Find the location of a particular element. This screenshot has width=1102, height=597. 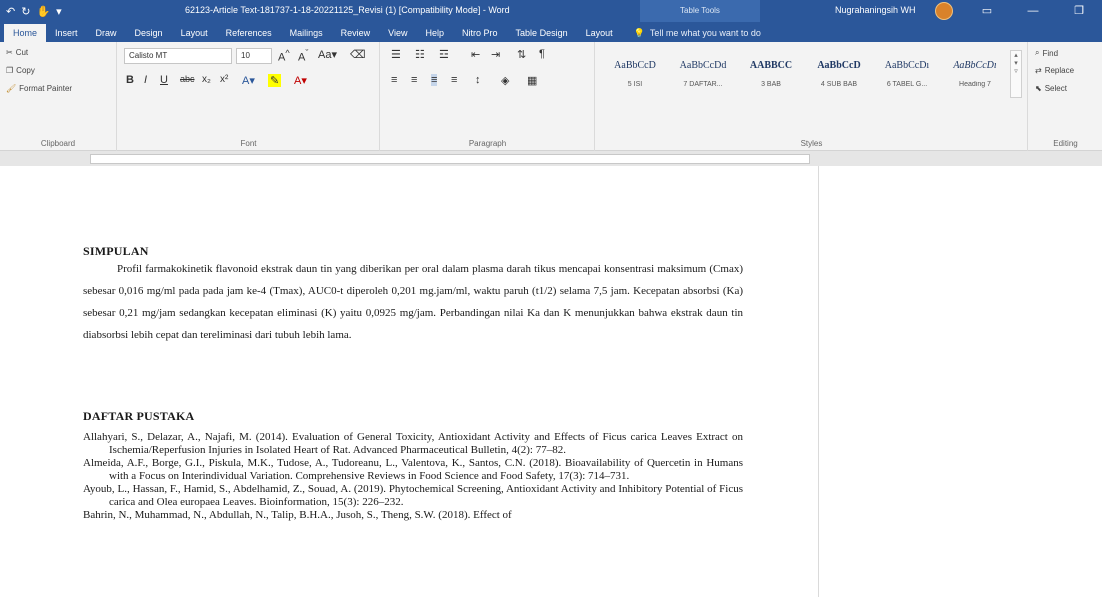

quick-access-toolbar: ↶ ↻ ✋ ▾ is located at coordinates (75, 11).